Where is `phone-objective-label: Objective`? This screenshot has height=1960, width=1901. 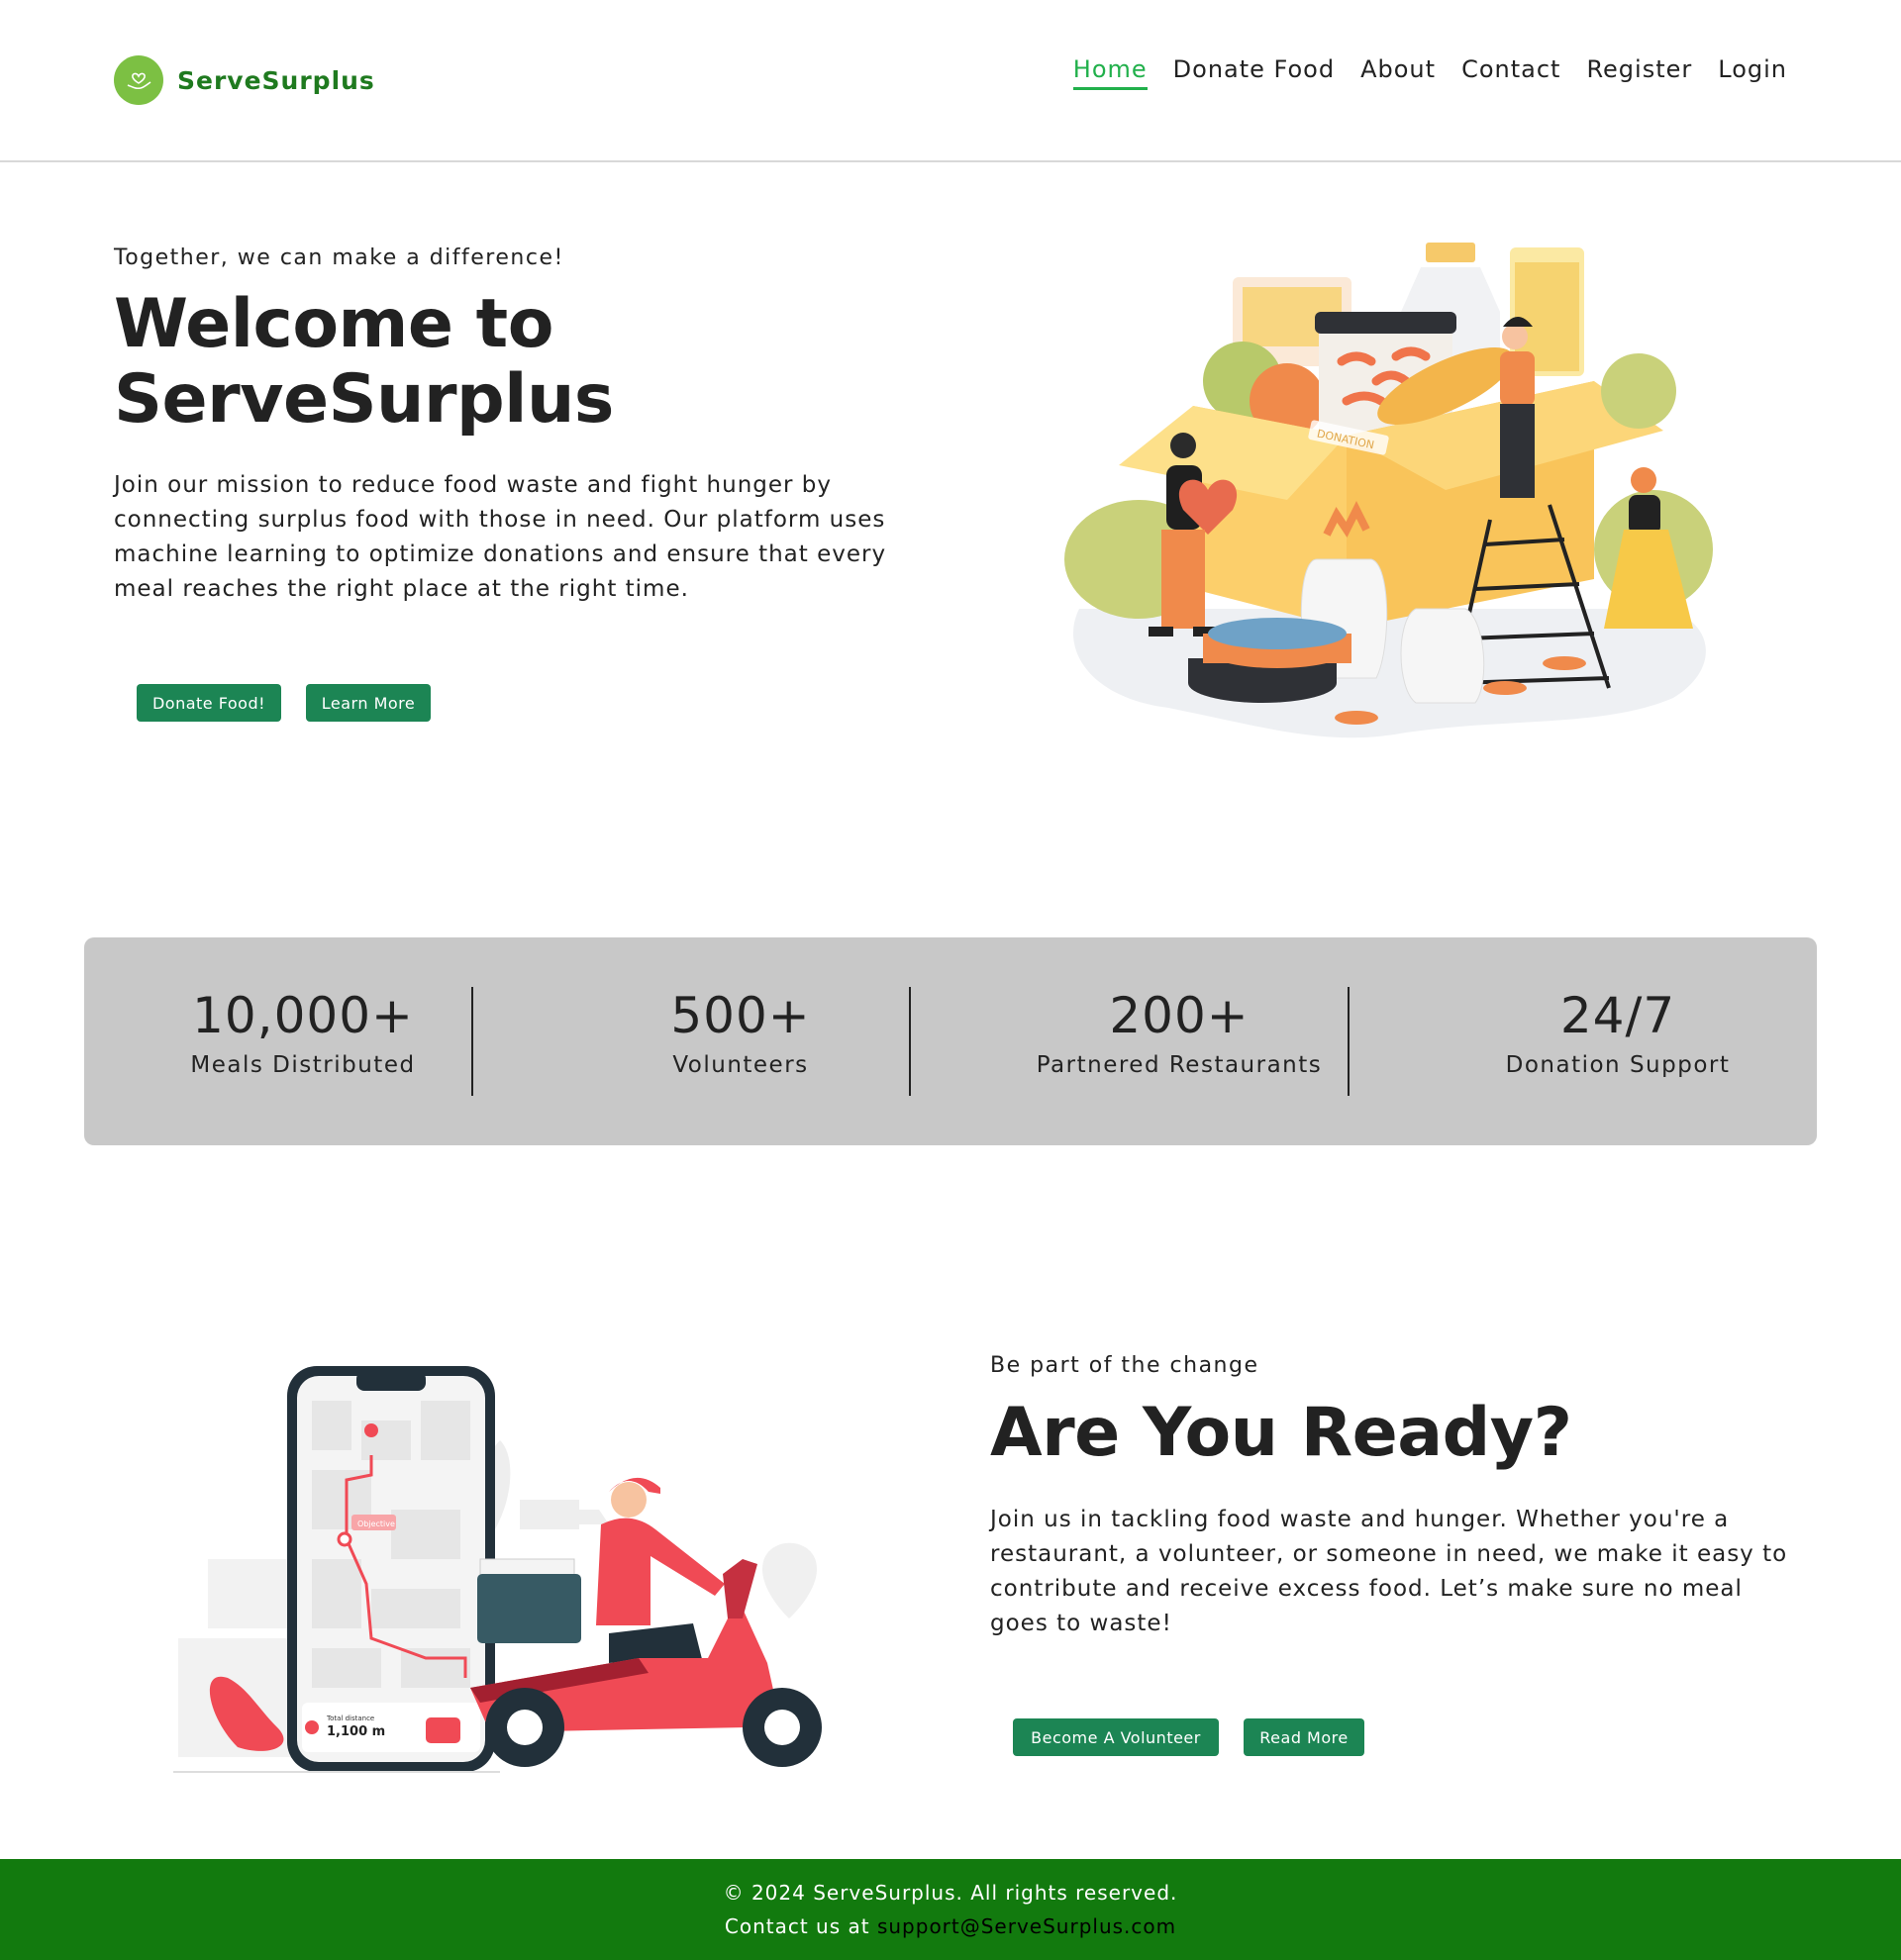
phone-objective-label: Objective is located at coordinates (376, 1523).